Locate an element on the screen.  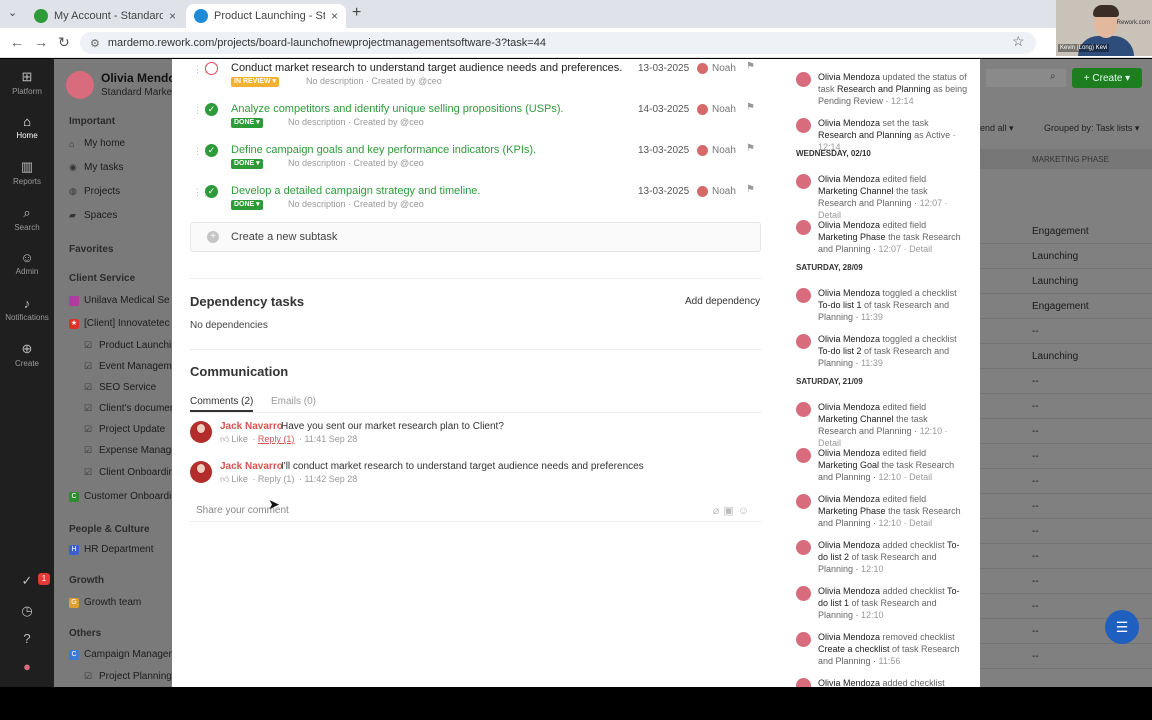
sidebar-subitem: ☑ SEO Service is located at coordinates (120, 387).